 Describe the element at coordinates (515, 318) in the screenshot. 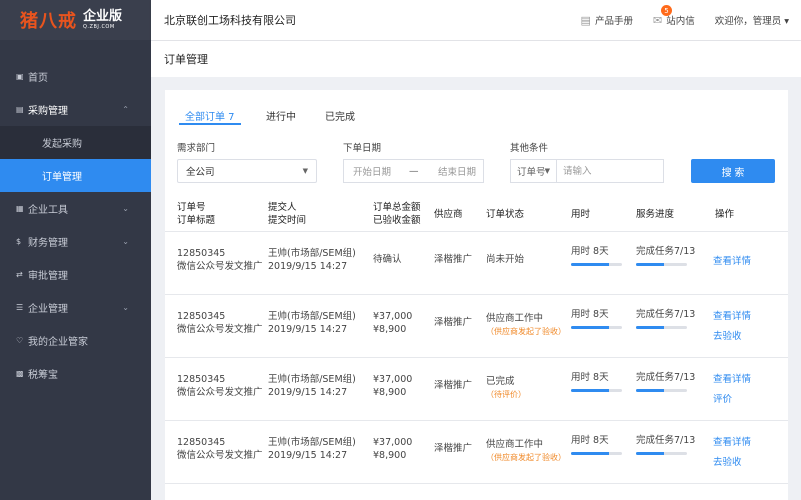

I see `status: 供应商工作中` at that location.